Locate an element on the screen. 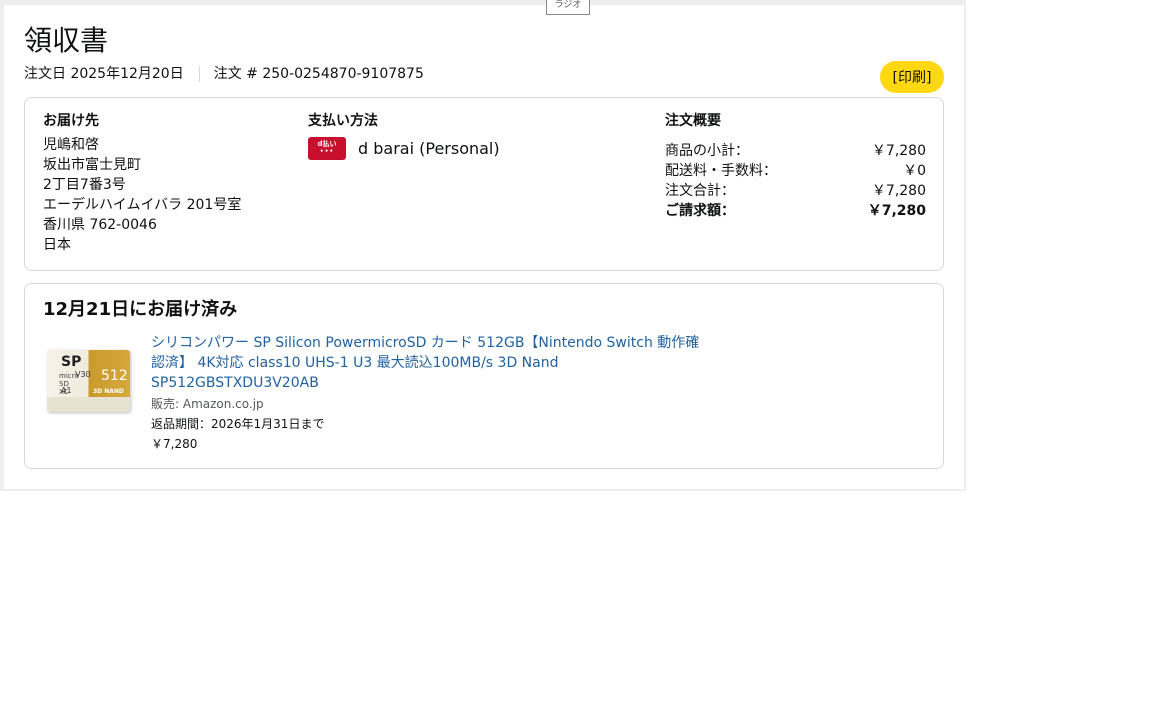  page-title: 領収書 is located at coordinates (66, 40).